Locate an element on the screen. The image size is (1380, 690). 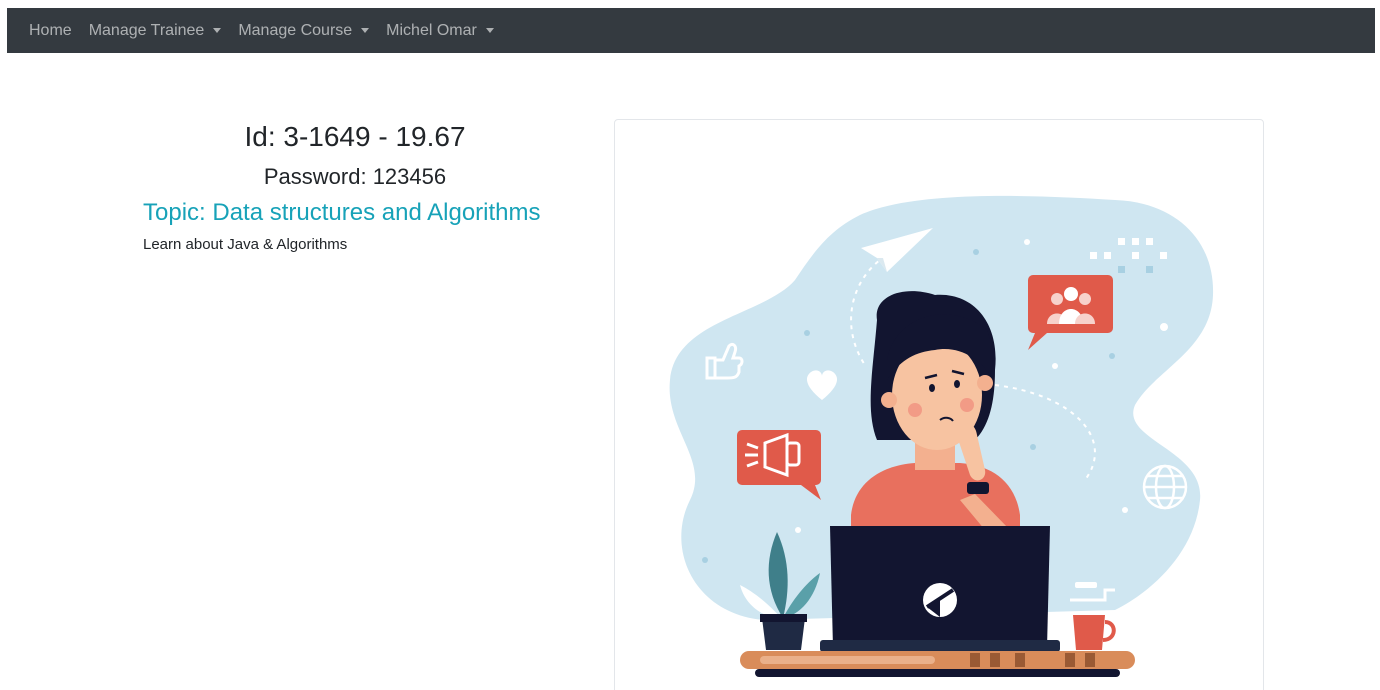
course-id-heading: Id: 3-1649 - 19.67 is located at coordinates (355, 136).